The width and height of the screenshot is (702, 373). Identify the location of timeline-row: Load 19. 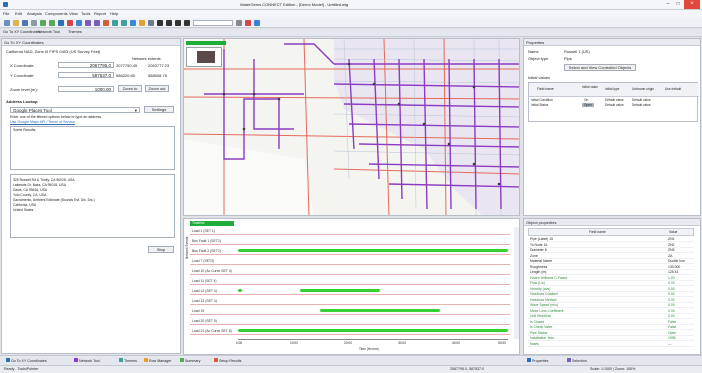
(350, 311).